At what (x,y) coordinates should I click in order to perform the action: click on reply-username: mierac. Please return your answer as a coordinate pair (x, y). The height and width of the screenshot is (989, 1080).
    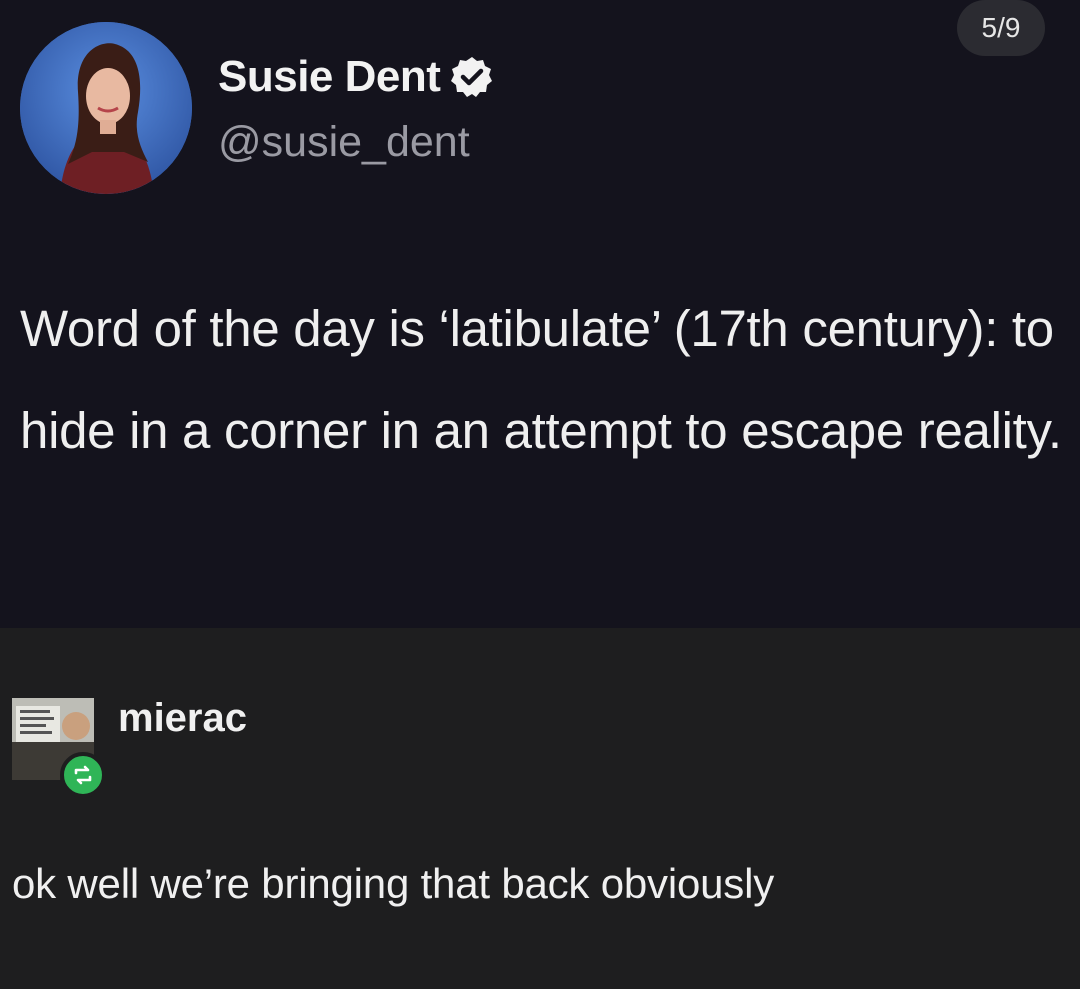
    Looking at the image, I should click on (182, 718).